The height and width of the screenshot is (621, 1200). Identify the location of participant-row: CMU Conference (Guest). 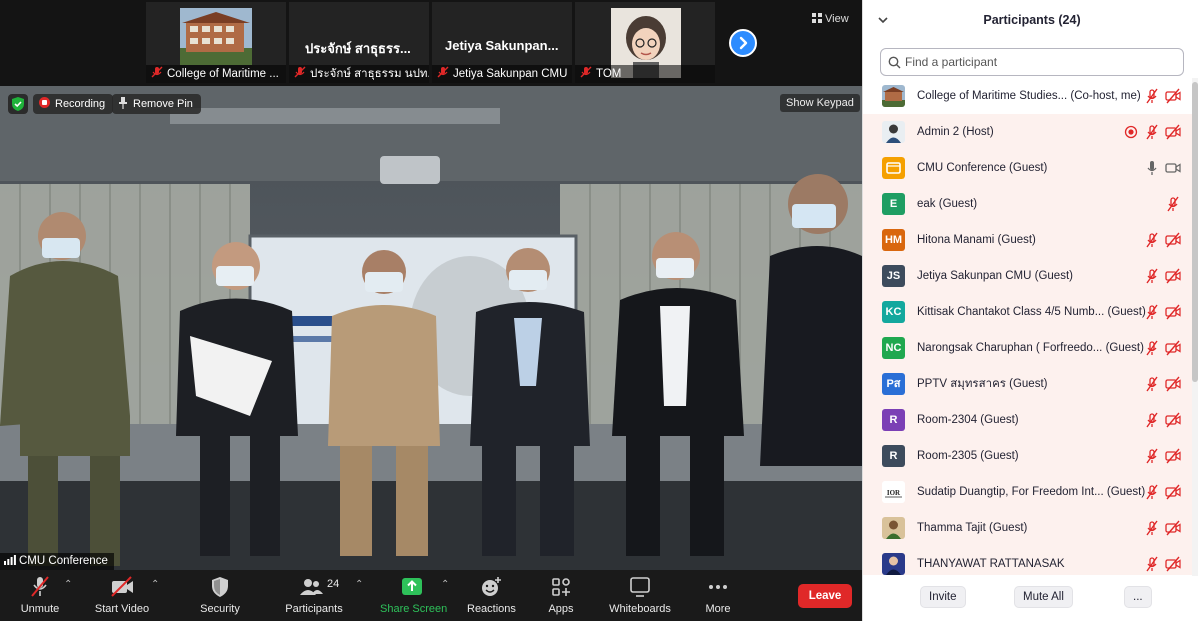
(1028, 168).